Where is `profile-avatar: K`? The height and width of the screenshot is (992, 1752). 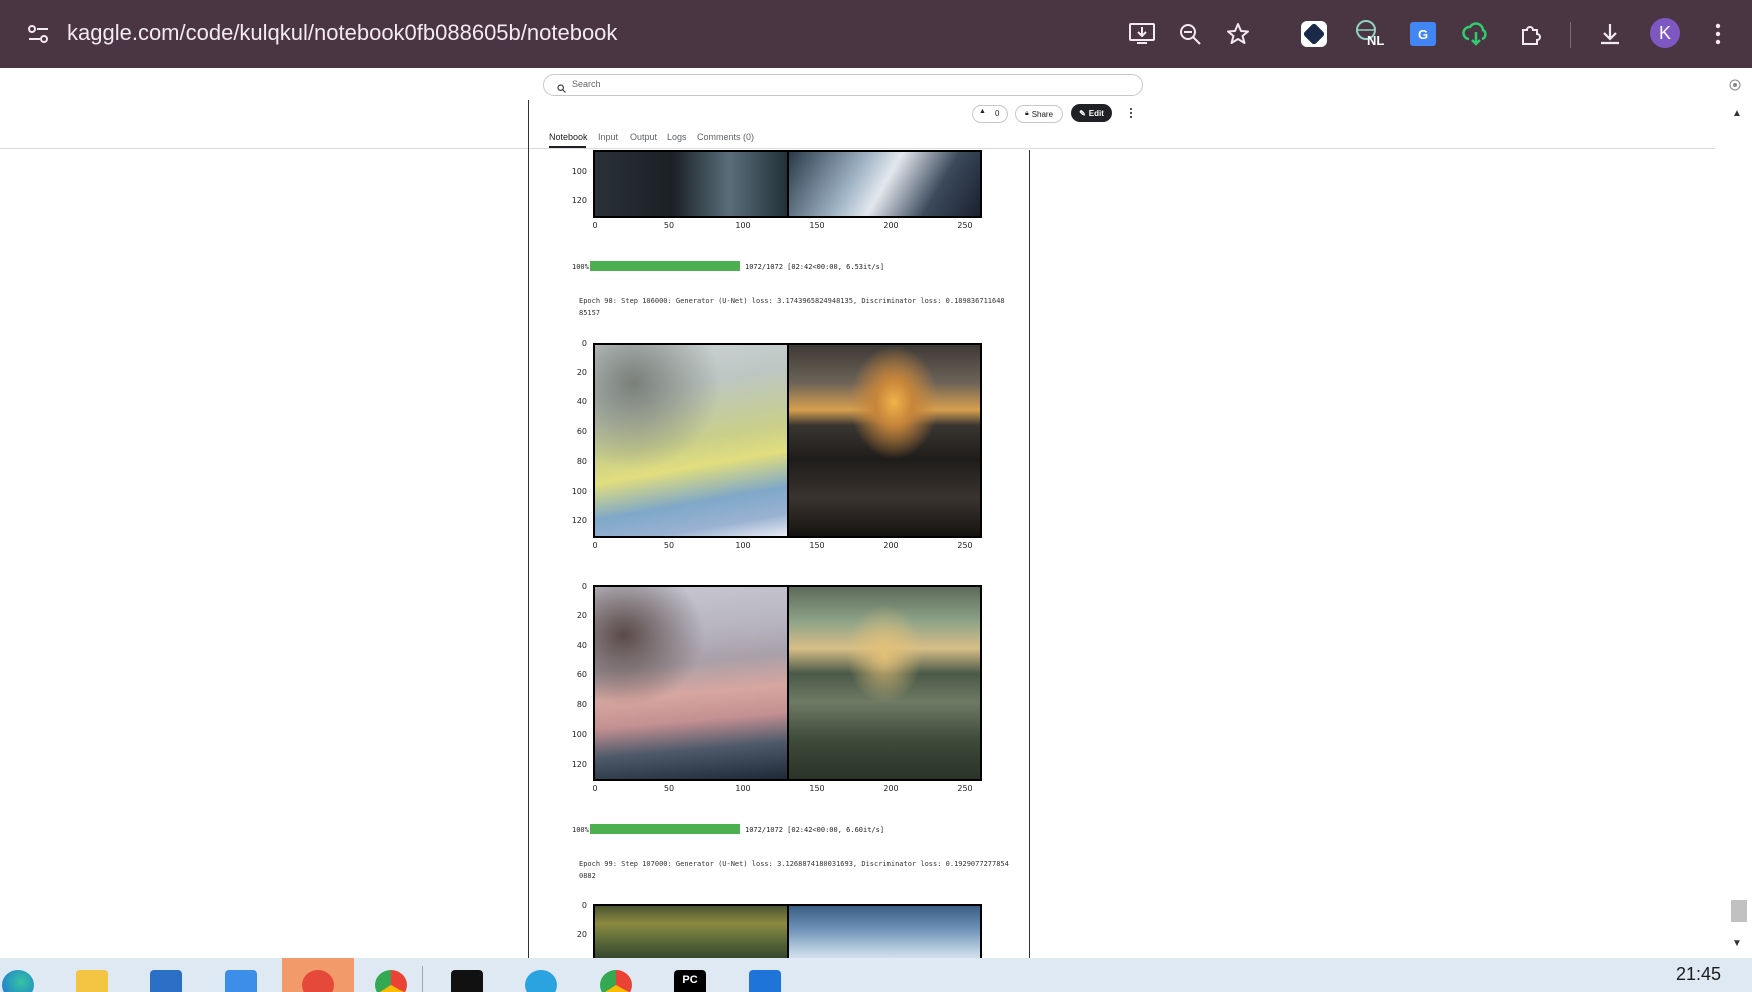
profile-avatar: K is located at coordinates (1665, 33).